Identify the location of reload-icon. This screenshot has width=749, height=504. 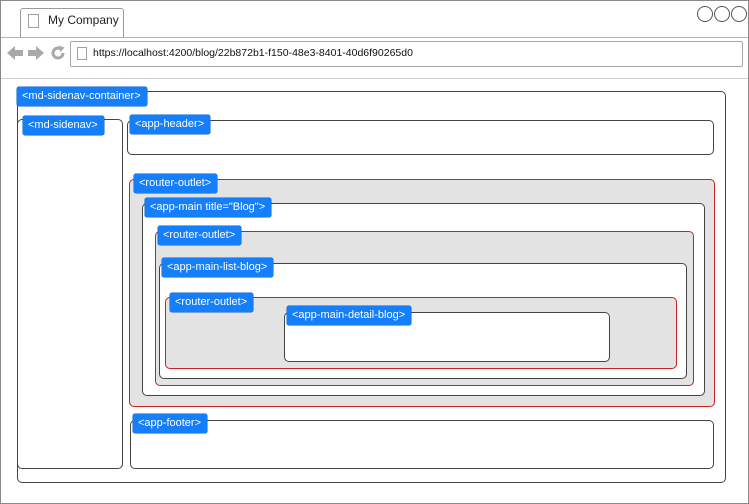
(58, 53).